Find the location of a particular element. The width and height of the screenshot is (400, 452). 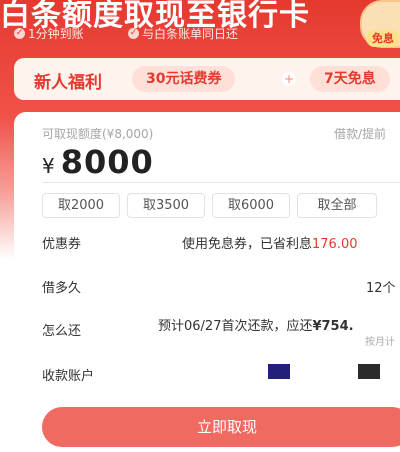

bank-logo-icon is located at coordinates (279, 371).